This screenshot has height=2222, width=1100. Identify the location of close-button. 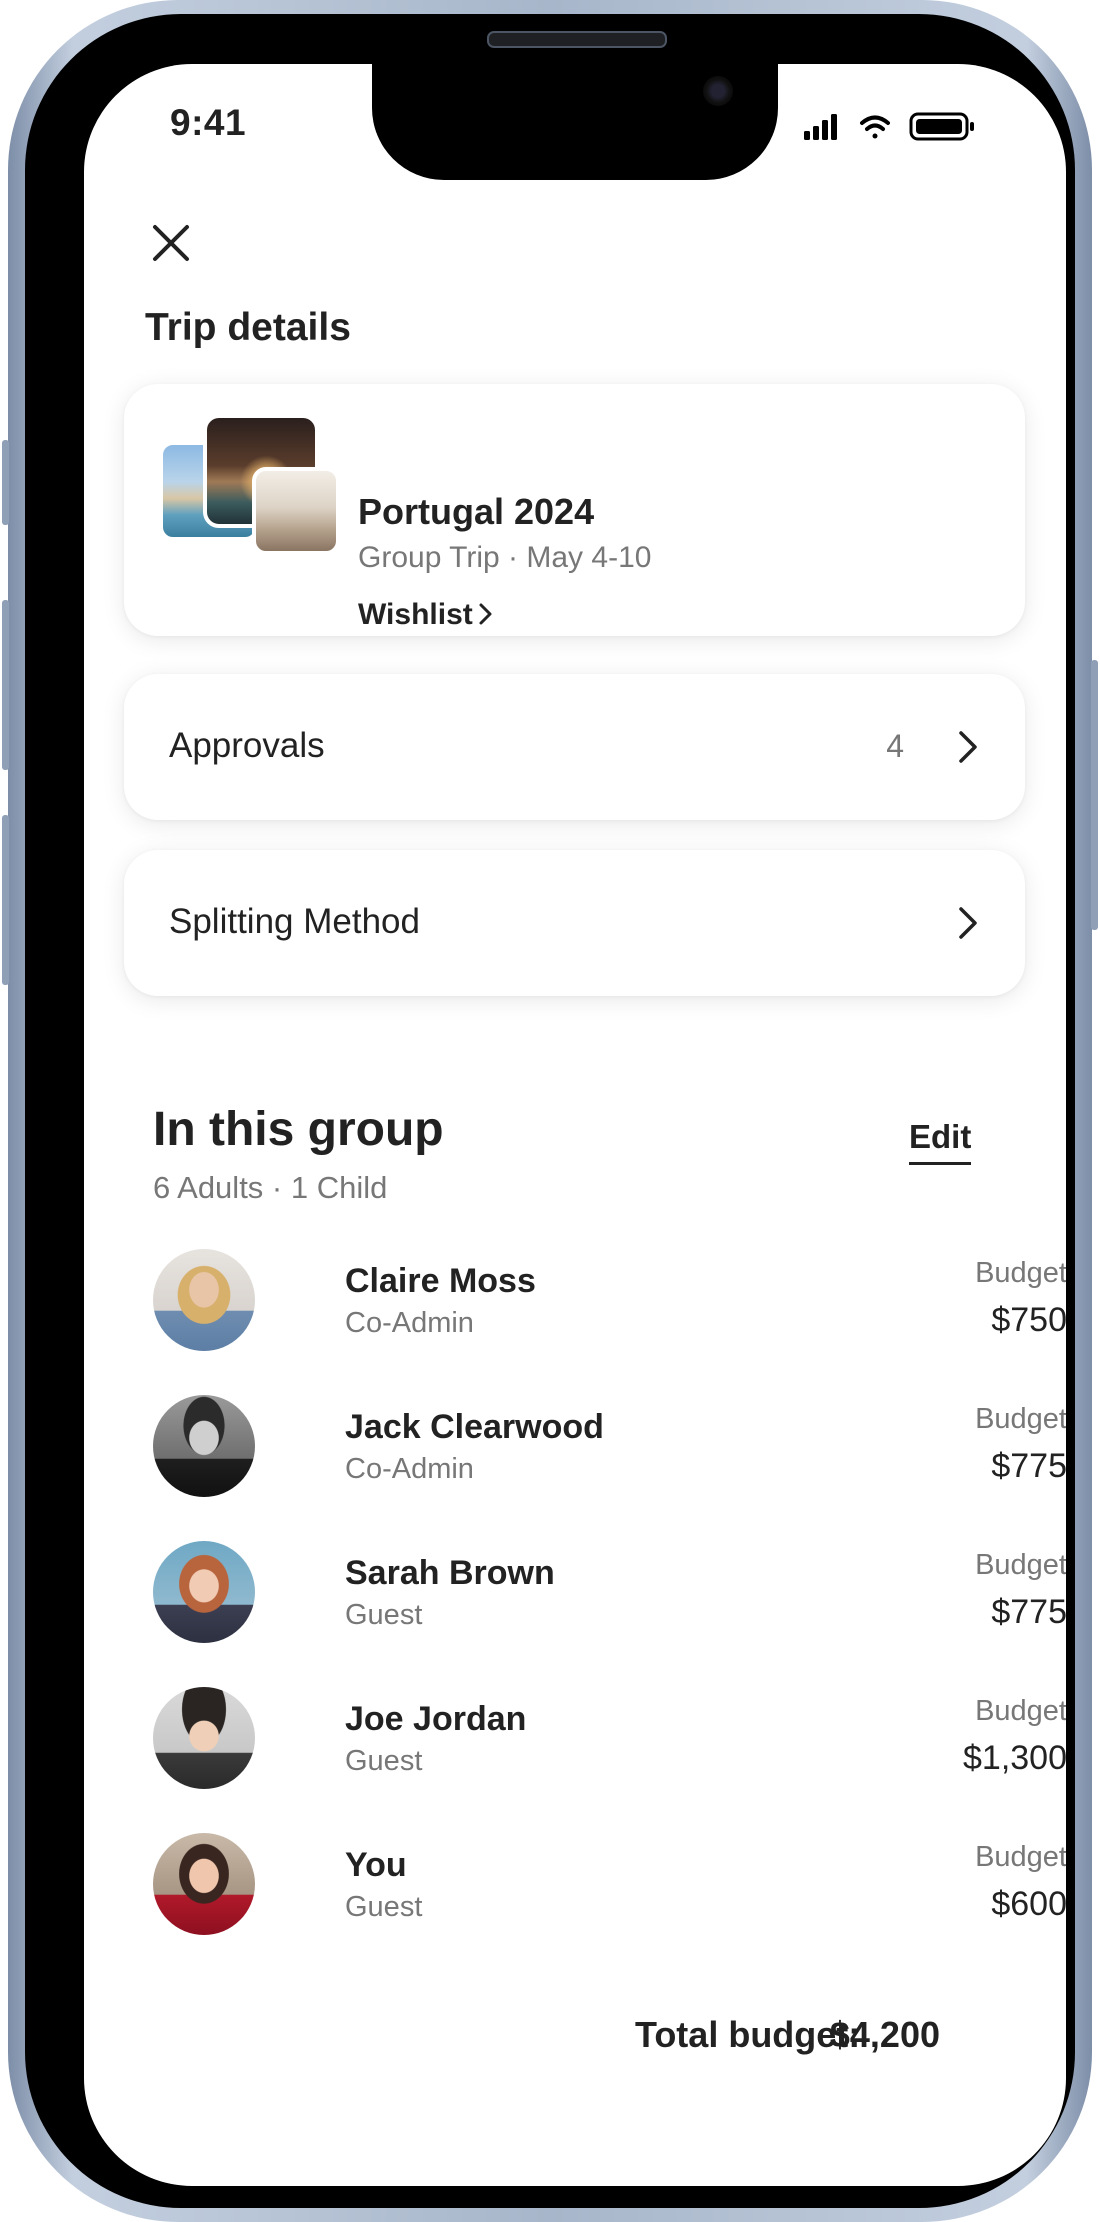
(171, 243).